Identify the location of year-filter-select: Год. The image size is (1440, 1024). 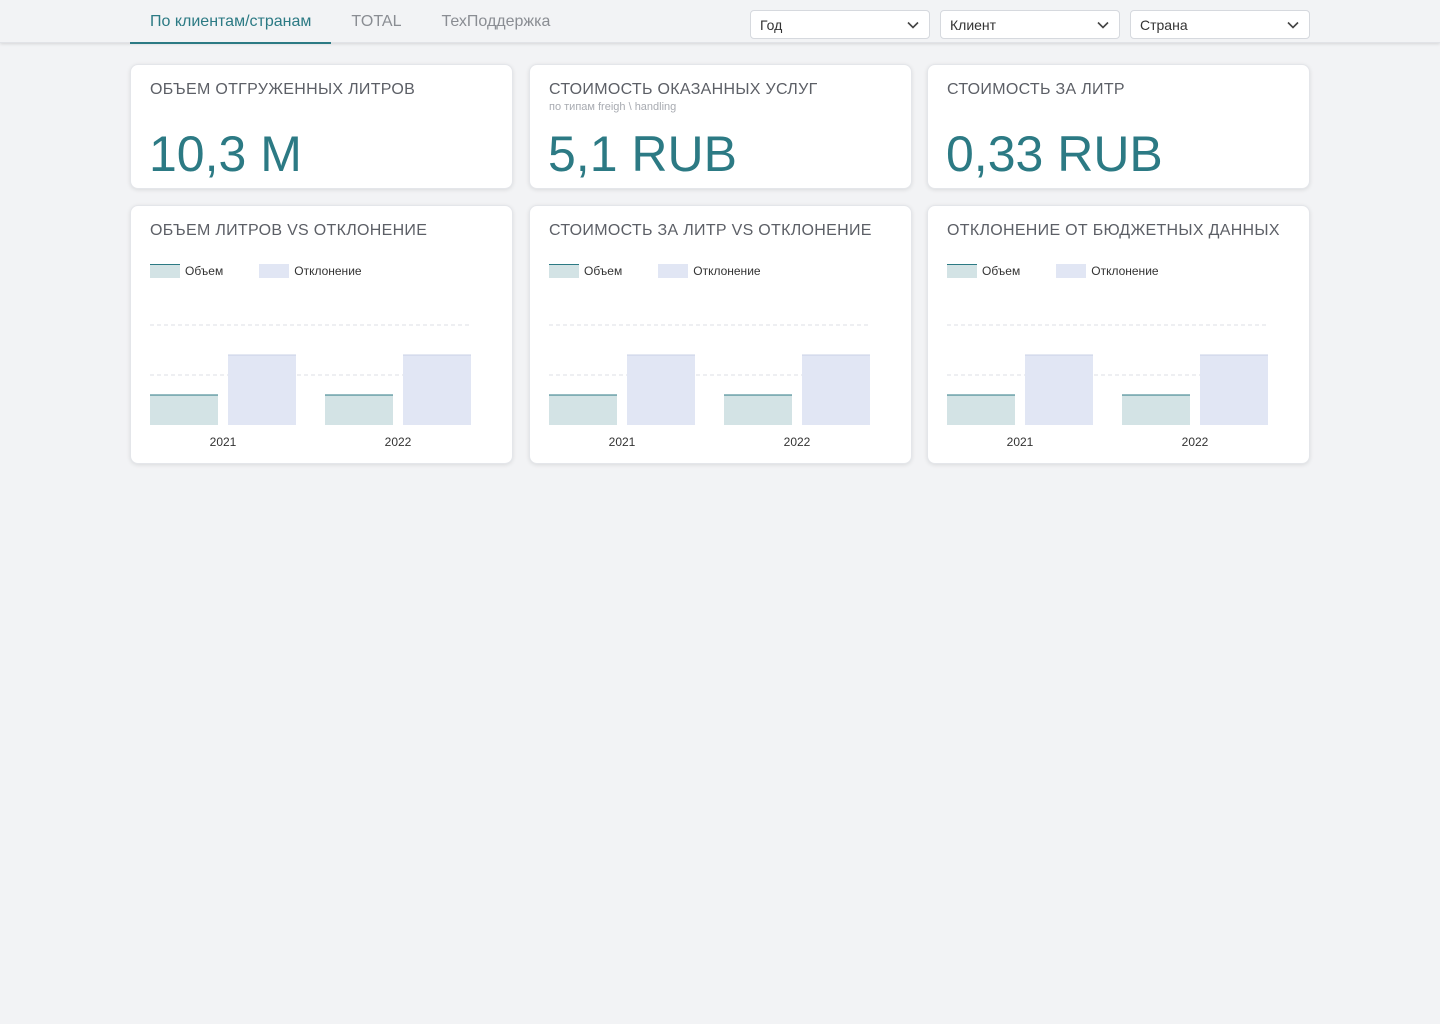
(840, 24).